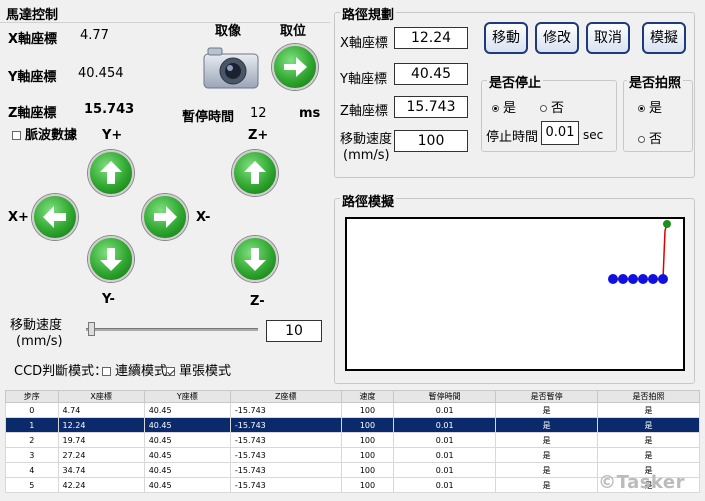  Describe the element at coordinates (32, 13) in the screenshot. I see `motor-panel-title: 馬達控制` at that location.